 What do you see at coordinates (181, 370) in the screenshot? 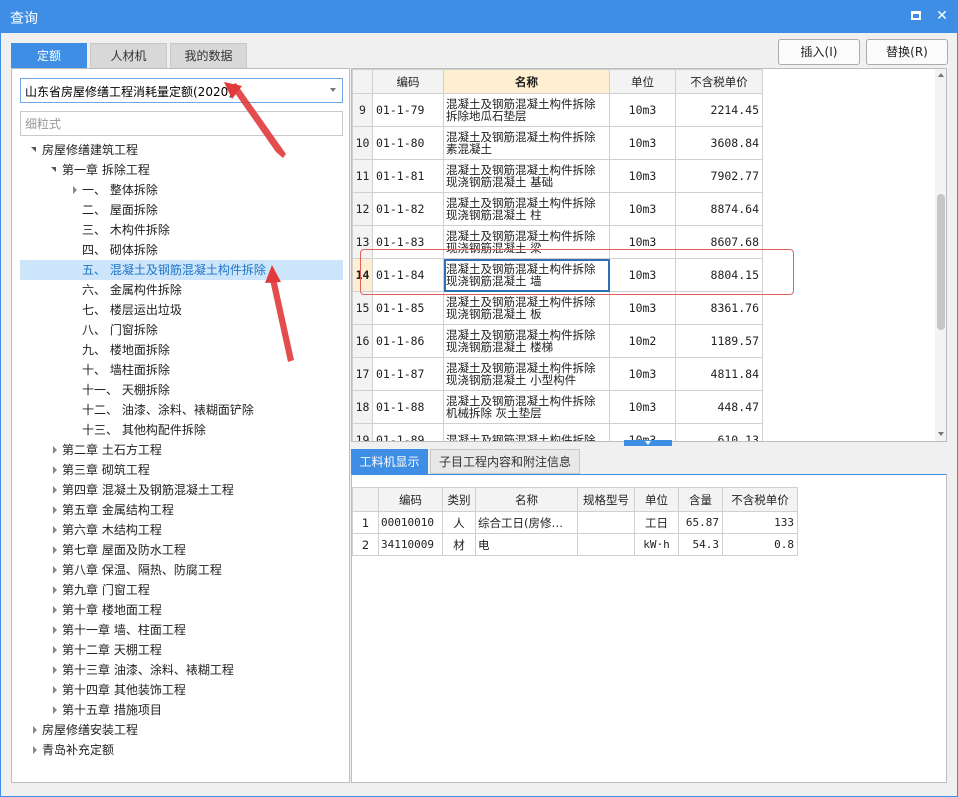
I see `tree-node: 十、 墙柱面拆除` at bounding box center [181, 370].